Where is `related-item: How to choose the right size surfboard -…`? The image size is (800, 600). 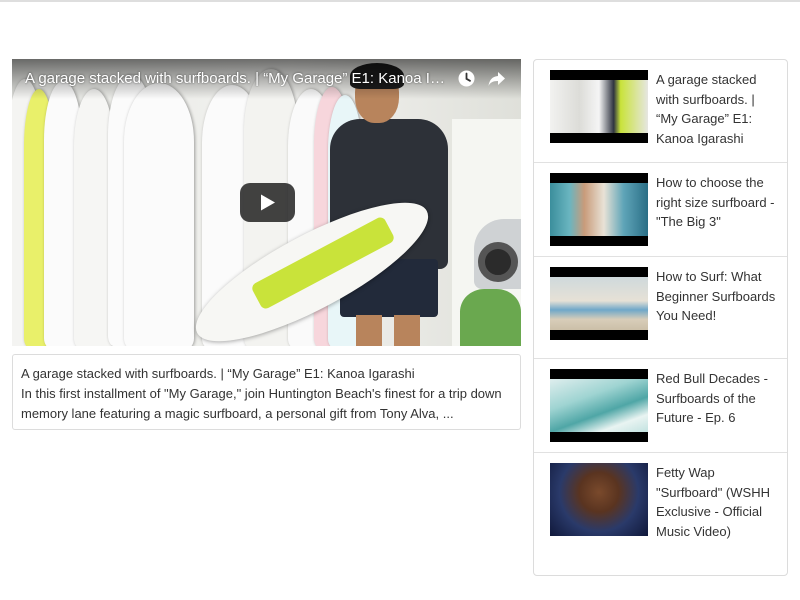 related-item: How to choose the right size surfboard -… is located at coordinates (660, 210).